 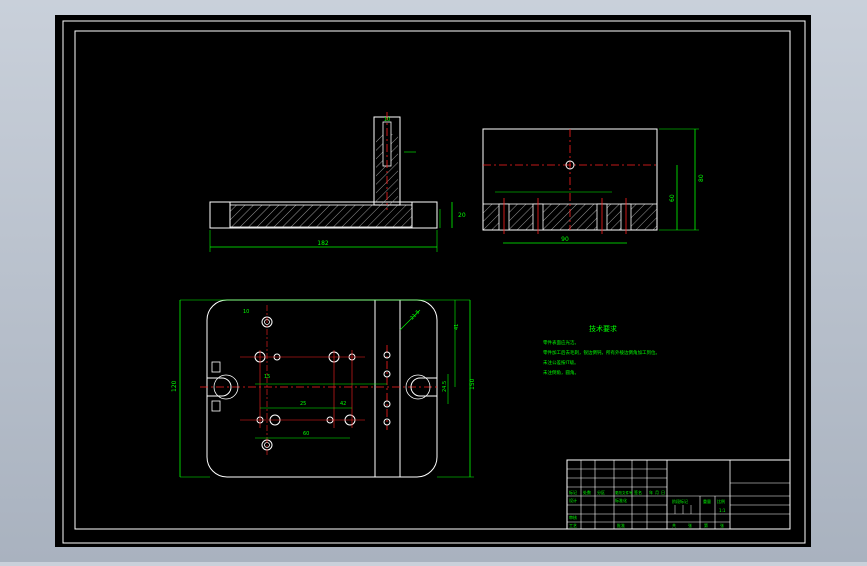 What do you see at coordinates (573, 500) in the screenshot?
I see `tb-label-design: 设计` at bounding box center [573, 500].